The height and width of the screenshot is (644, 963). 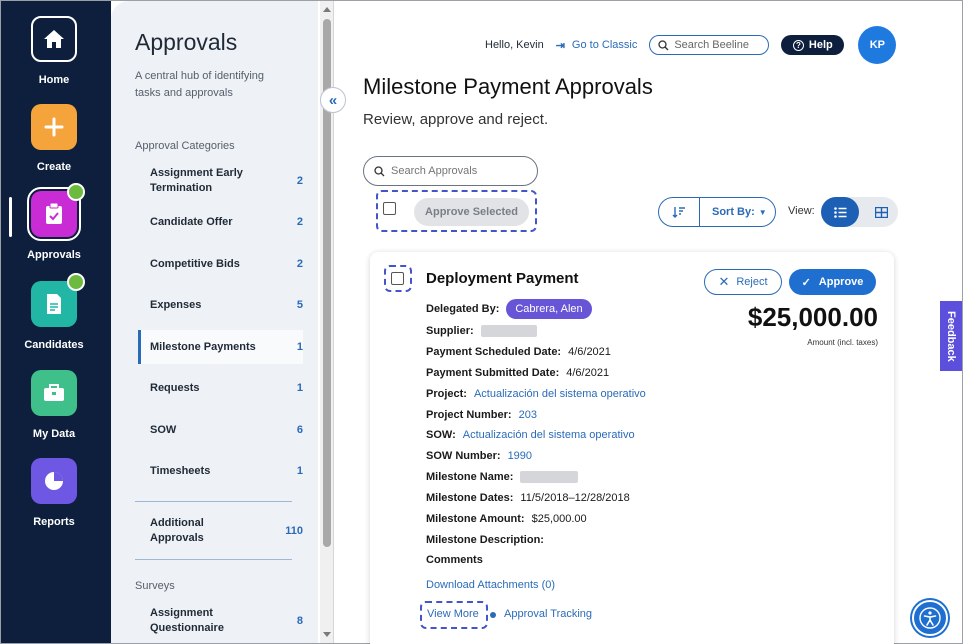 What do you see at coordinates (733, 212) in the screenshot?
I see `sort-by-dropdown: Sort By: ▼` at bounding box center [733, 212].